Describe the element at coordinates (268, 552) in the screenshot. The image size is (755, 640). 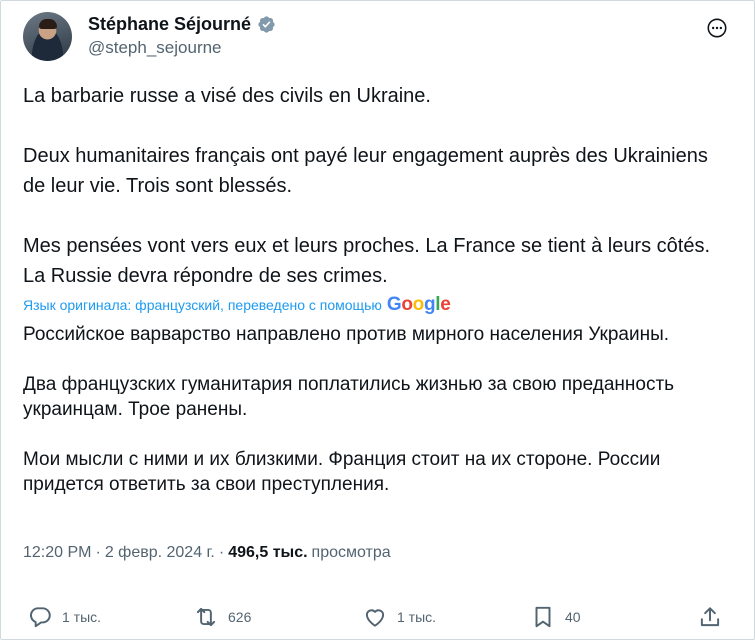
I see `views-count: 496,5 тыс.` at that location.